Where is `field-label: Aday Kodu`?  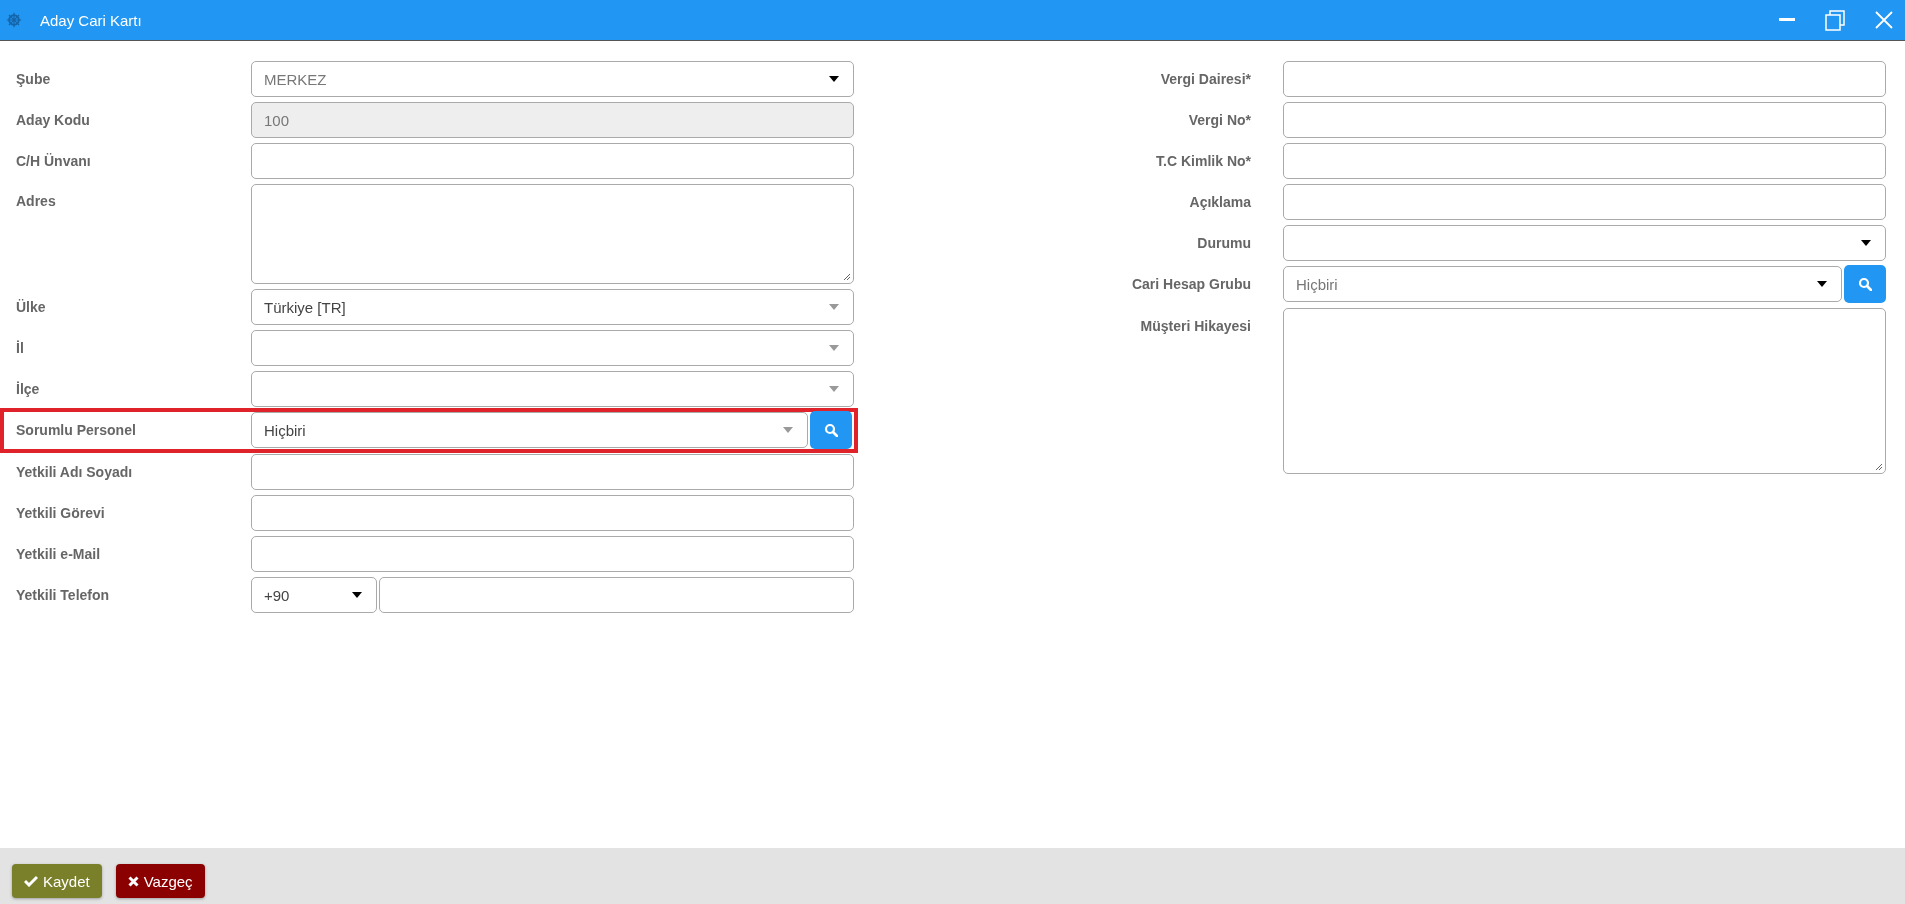
field-label: Aday Kodu is located at coordinates (53, 120).